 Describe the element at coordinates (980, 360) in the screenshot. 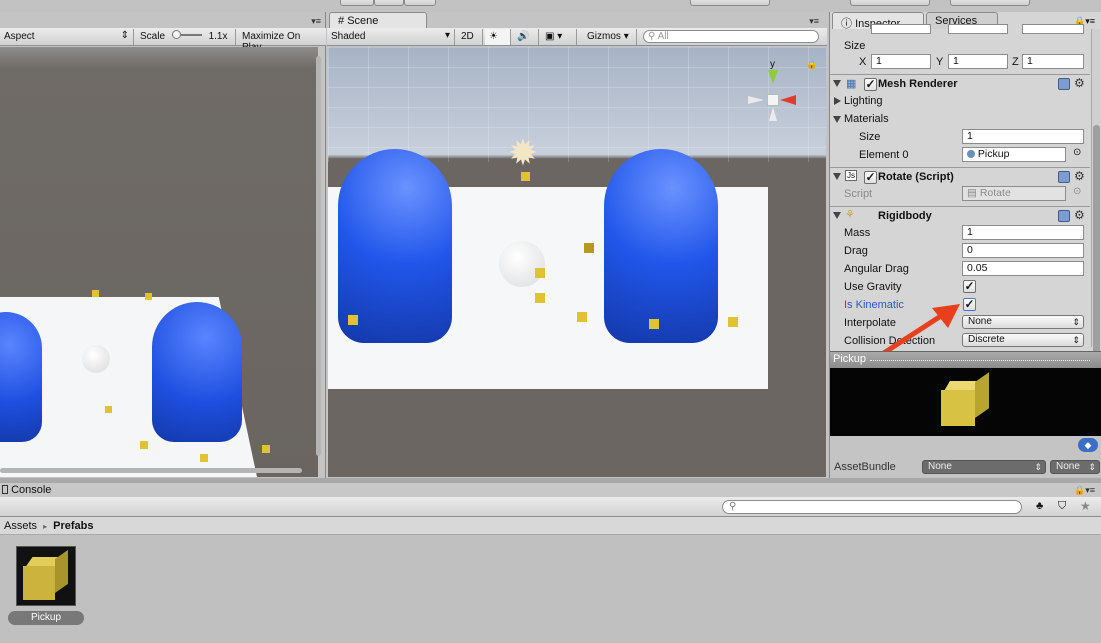

I see `preview-drag-handle` at that location.